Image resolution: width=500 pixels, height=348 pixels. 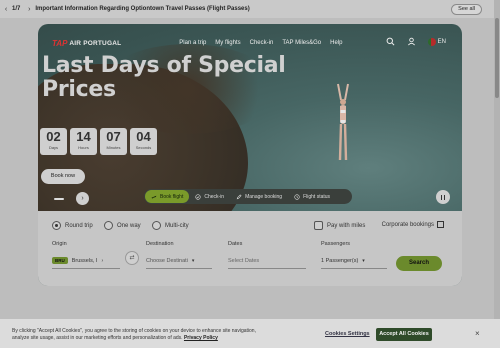 I want to click on chevron-down-icon: ›, so click(x=102, y=260).